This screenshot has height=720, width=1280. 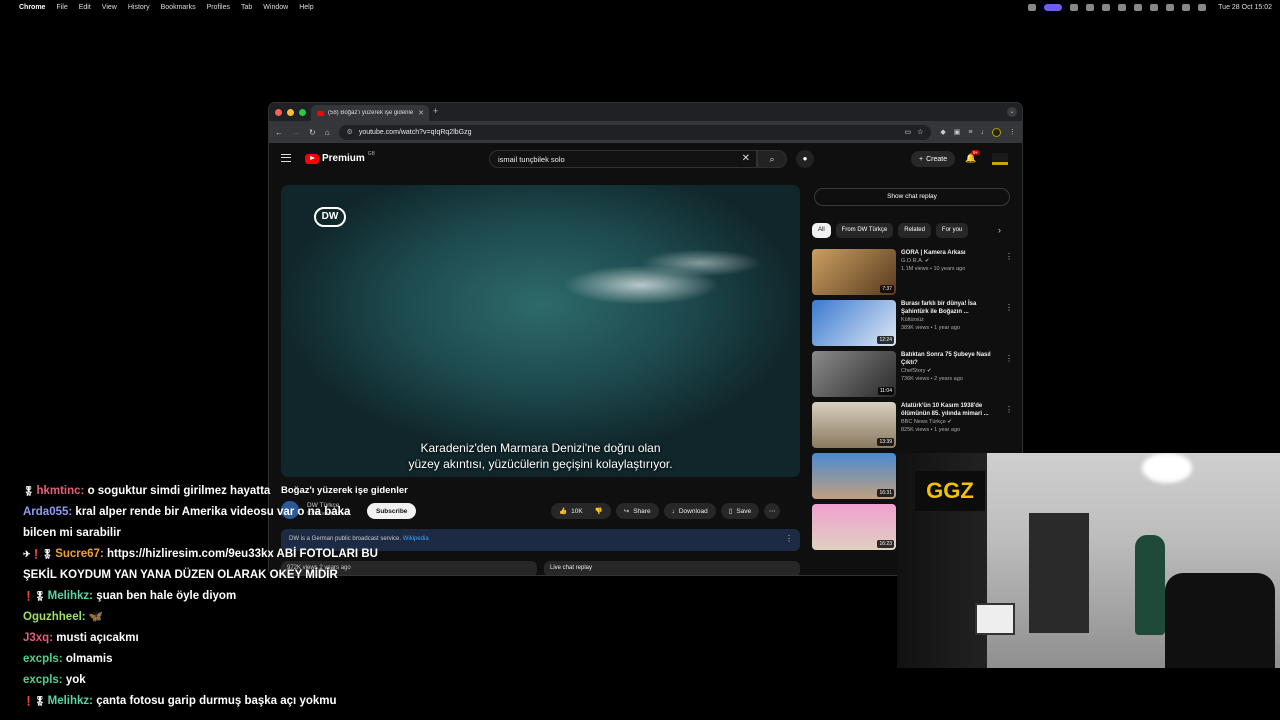 I want to click on shield-extension-icon: ◆, so click(x=942, y=132).